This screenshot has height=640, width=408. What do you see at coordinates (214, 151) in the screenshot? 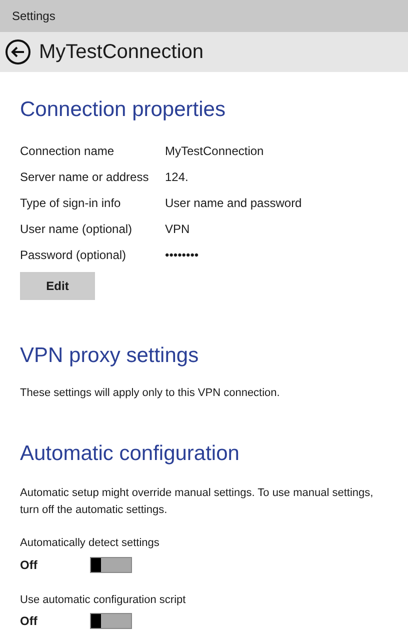
I see `property-value: MyTestConnection` at bounding box center [214, 151].